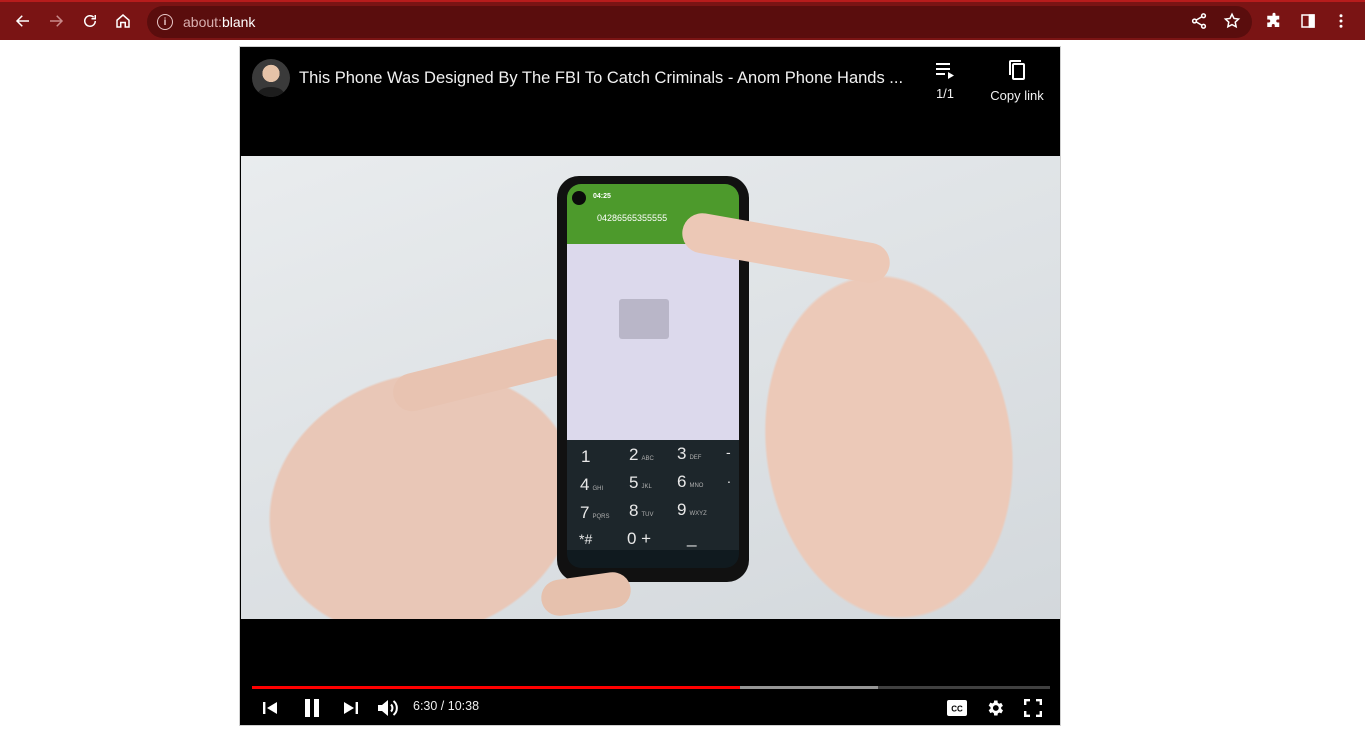 This screenshot has width=1365, height=734. I want to click on share-icon, so click(1199, 21).